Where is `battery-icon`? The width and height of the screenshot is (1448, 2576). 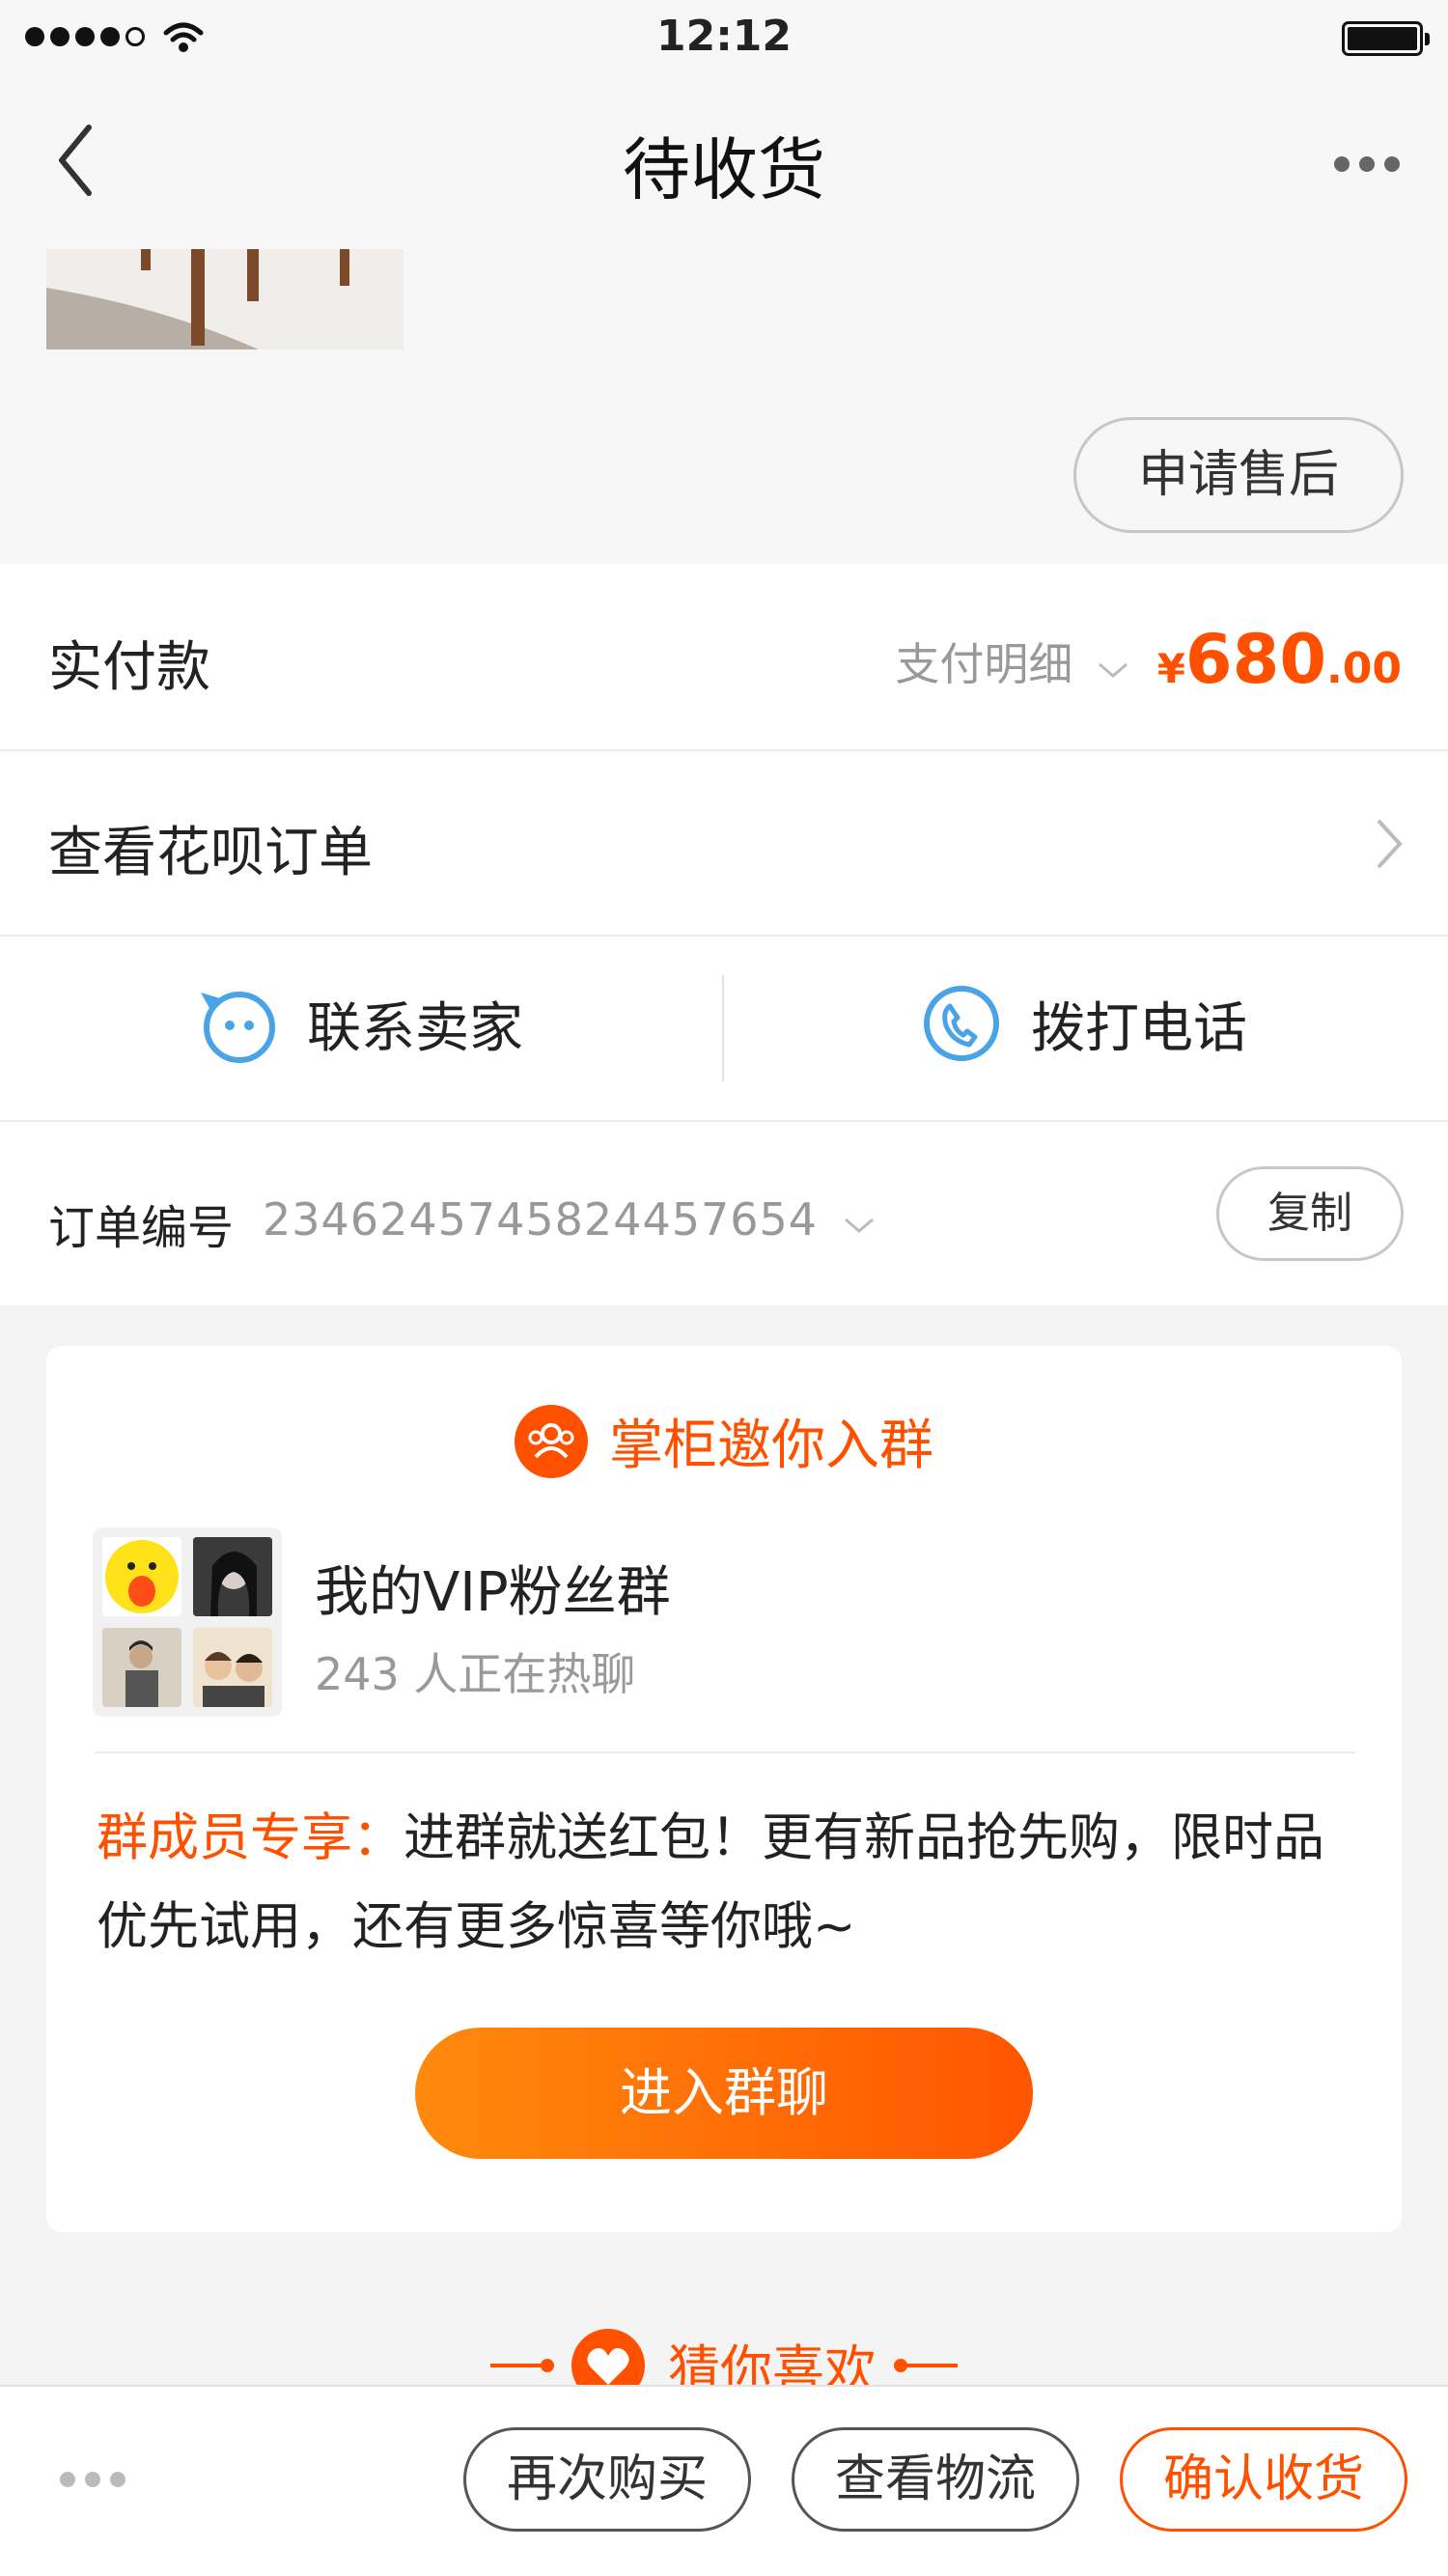 battery-icon is located at coordinates (1386, 39).